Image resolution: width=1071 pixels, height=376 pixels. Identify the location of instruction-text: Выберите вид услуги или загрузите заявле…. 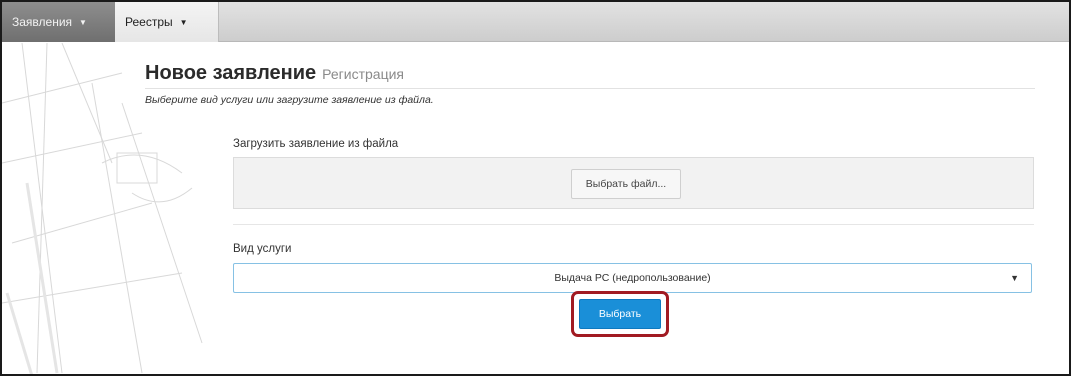
(289, 100).